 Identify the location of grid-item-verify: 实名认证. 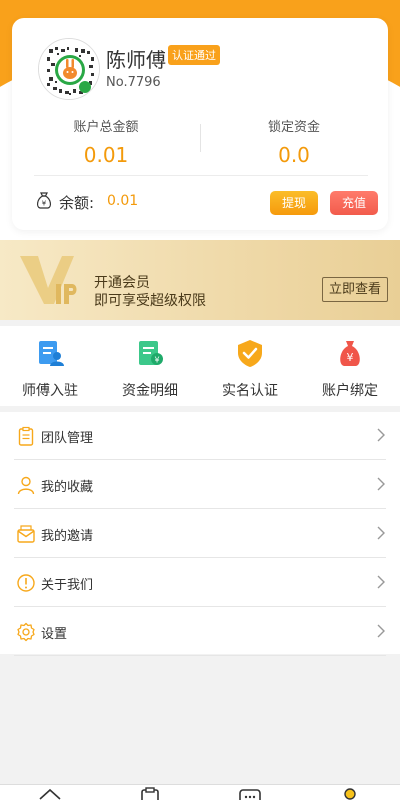
(250, 369).